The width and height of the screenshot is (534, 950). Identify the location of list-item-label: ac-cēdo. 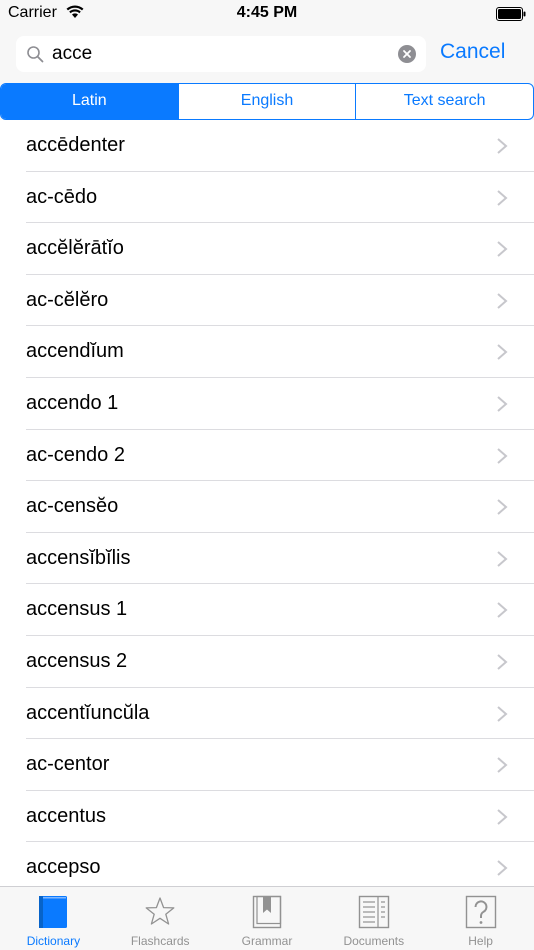
(62, 196).